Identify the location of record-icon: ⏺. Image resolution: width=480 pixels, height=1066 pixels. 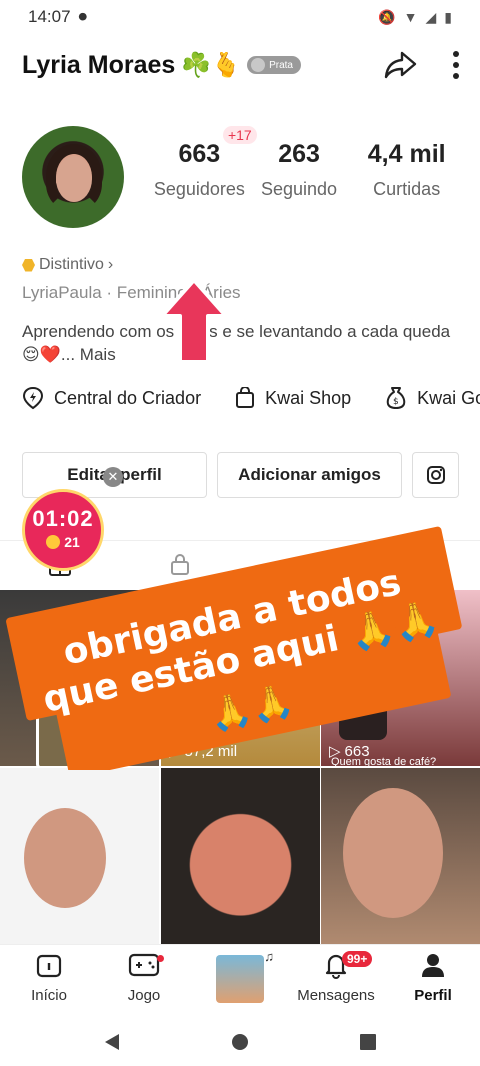
(83, 16).